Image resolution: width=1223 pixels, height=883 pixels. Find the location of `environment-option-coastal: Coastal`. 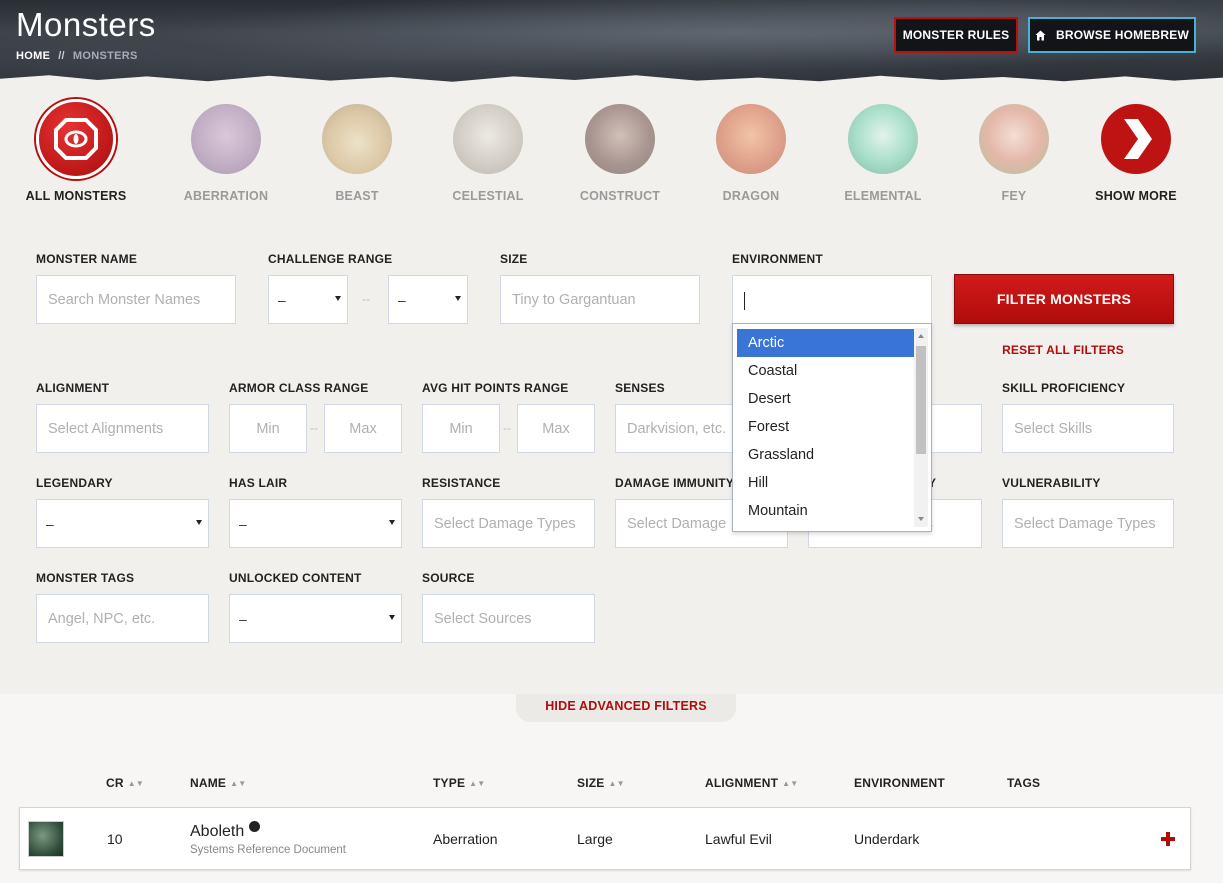

environment-option-coastal: Coastal is located at coordinates (826, 371).